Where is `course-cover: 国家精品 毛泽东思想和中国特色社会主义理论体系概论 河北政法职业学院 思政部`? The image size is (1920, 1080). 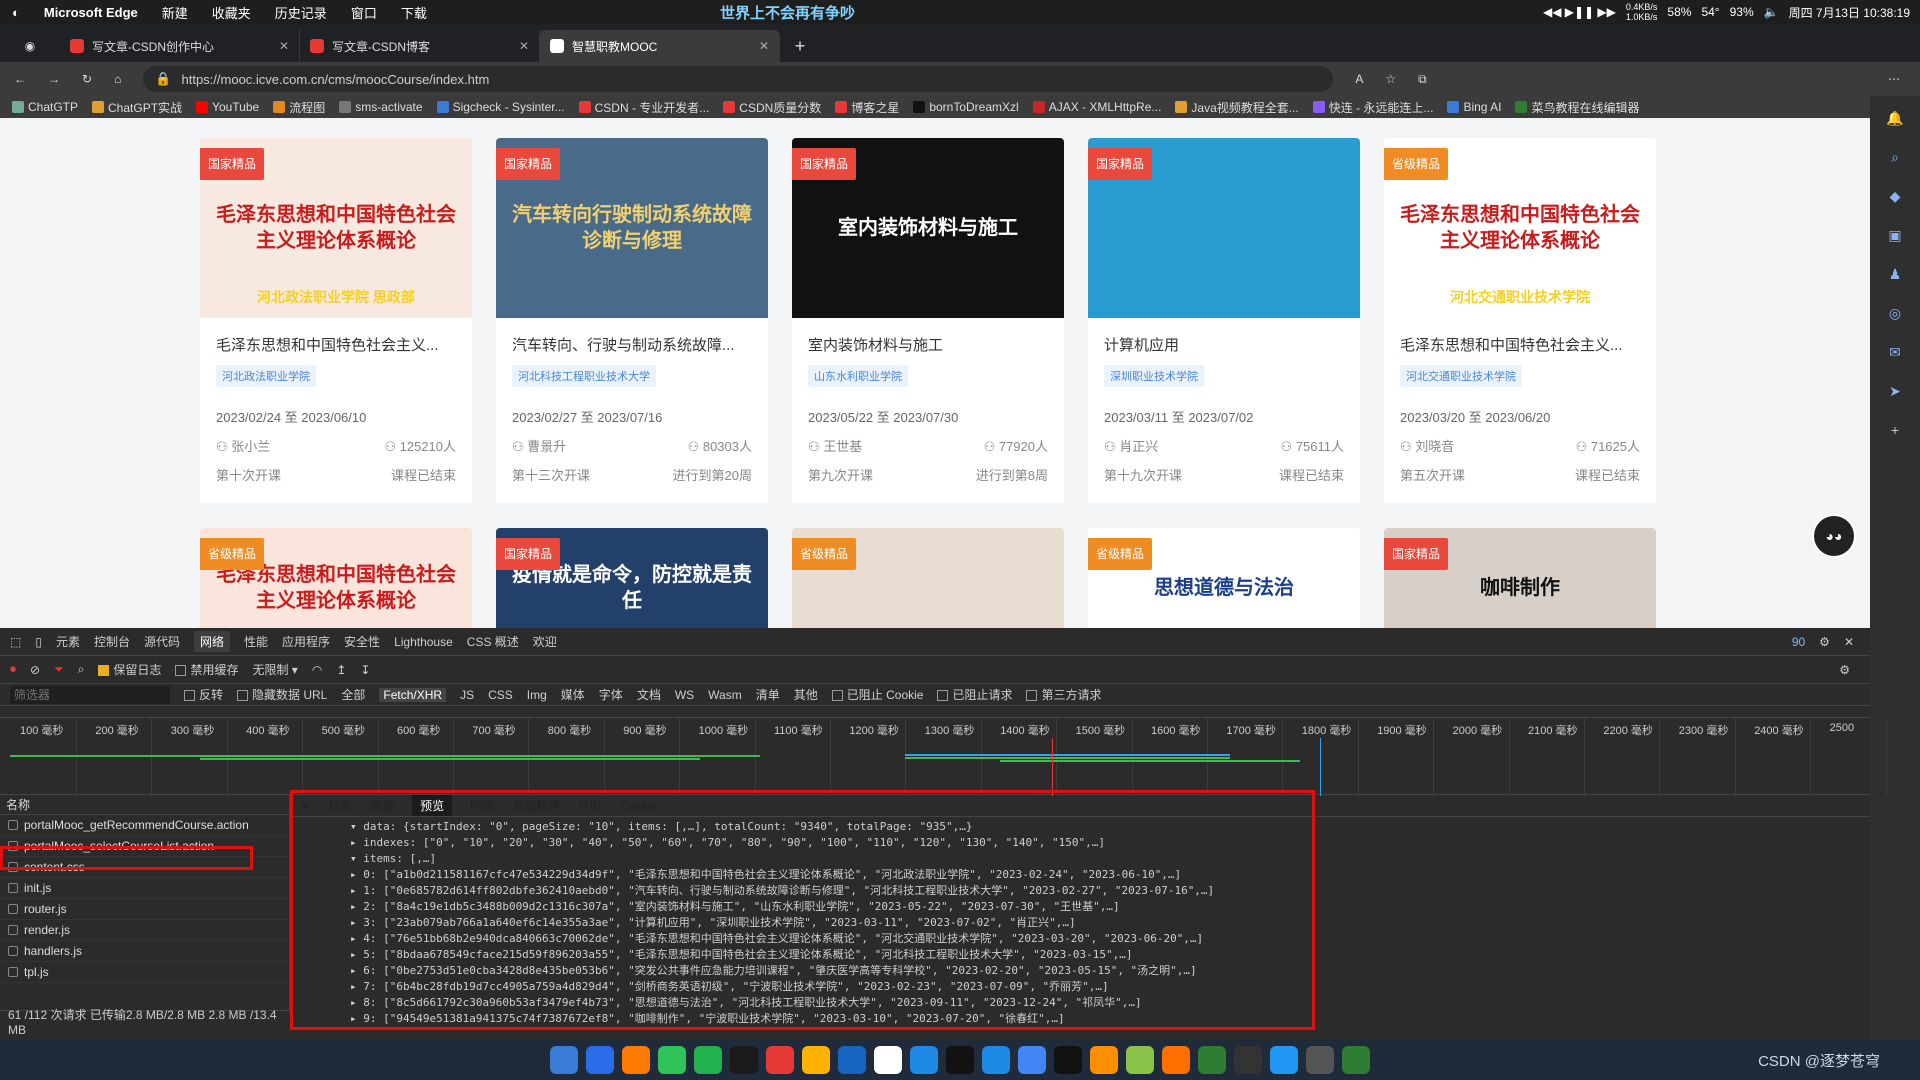 course-cover: 国家精品 毛泽东思想和中国特色社会主义理论体系概论 河北政法职业学院 思政部 is located at coordinates (336, 228).